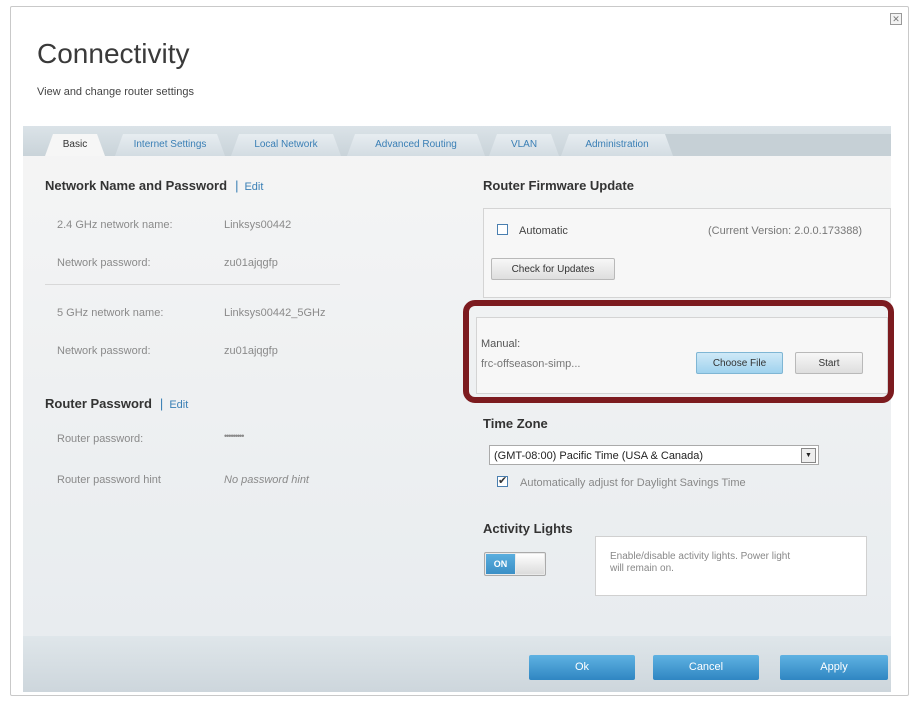 Image resolution: width=919 pixels, height=704 pixels. Describe the element at coordinates (553, 269) in the screenshot. I see `check-for-updates-button: Check for Updates` at that location.